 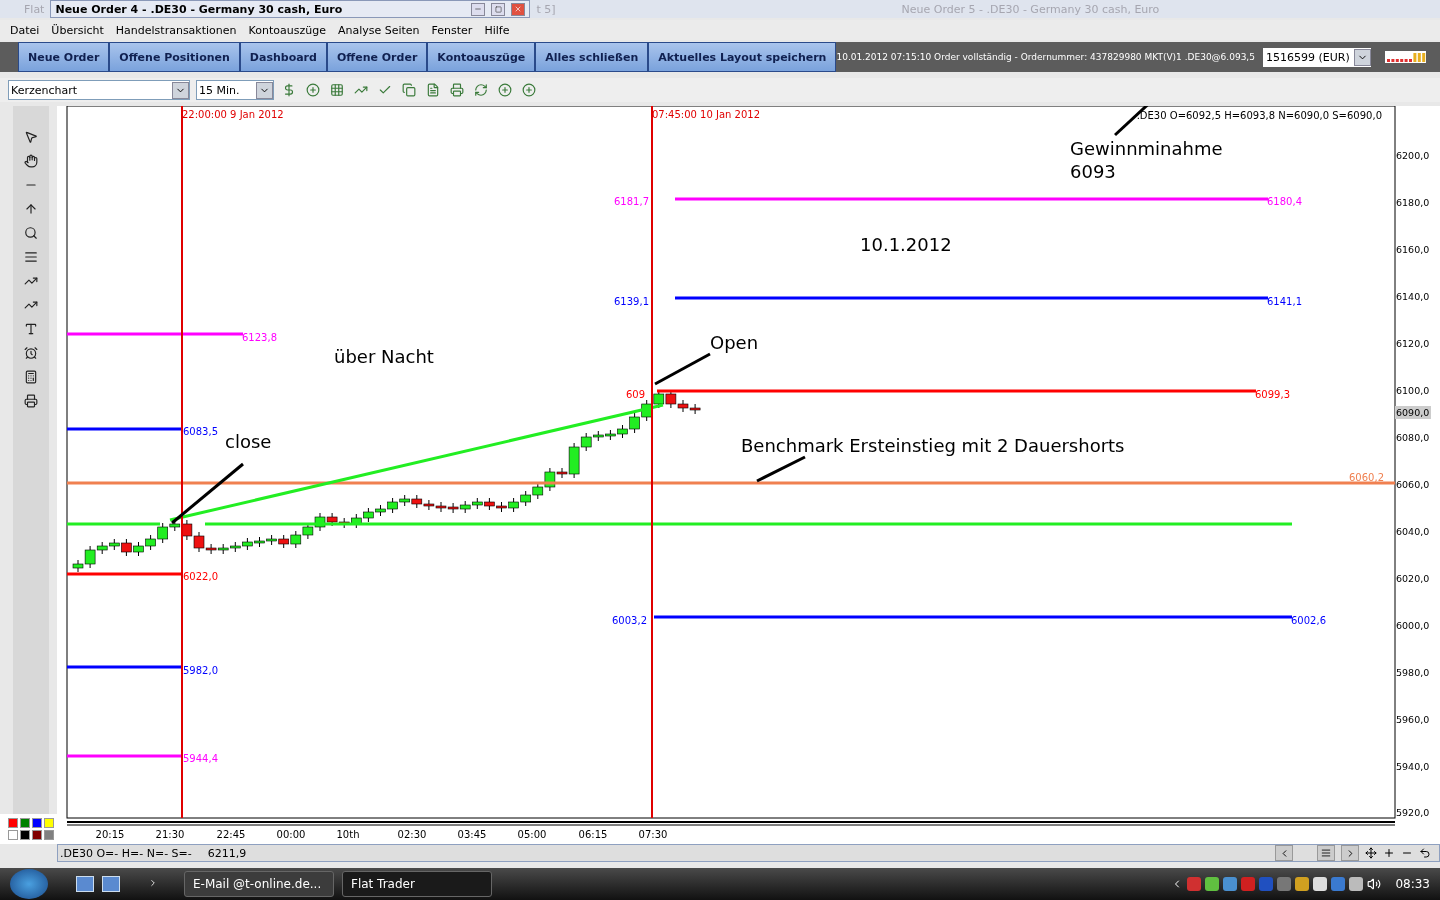 I want to click on minimize-icon, so click(x=478, y=9).